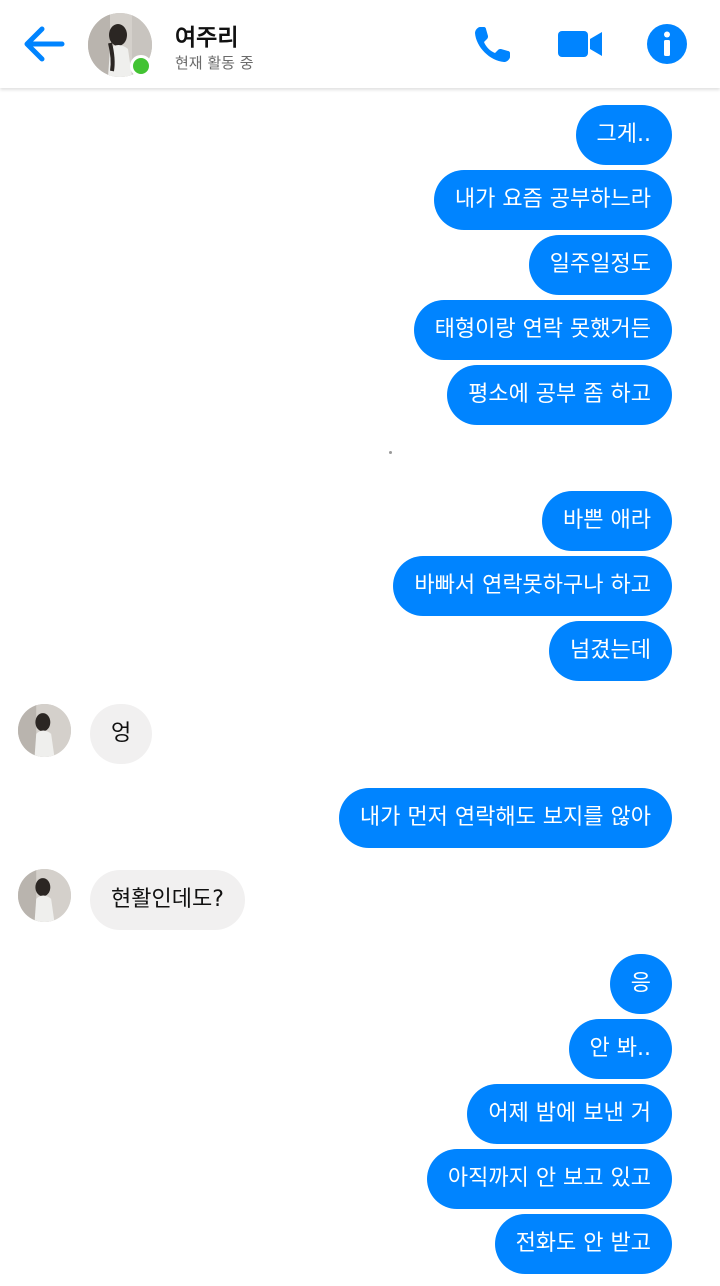 The image size is (720, 1286). What do you see at coordinates (121, 734) in the screenshot?
I see `received-message: 엉` at bounding box center [121, 734].